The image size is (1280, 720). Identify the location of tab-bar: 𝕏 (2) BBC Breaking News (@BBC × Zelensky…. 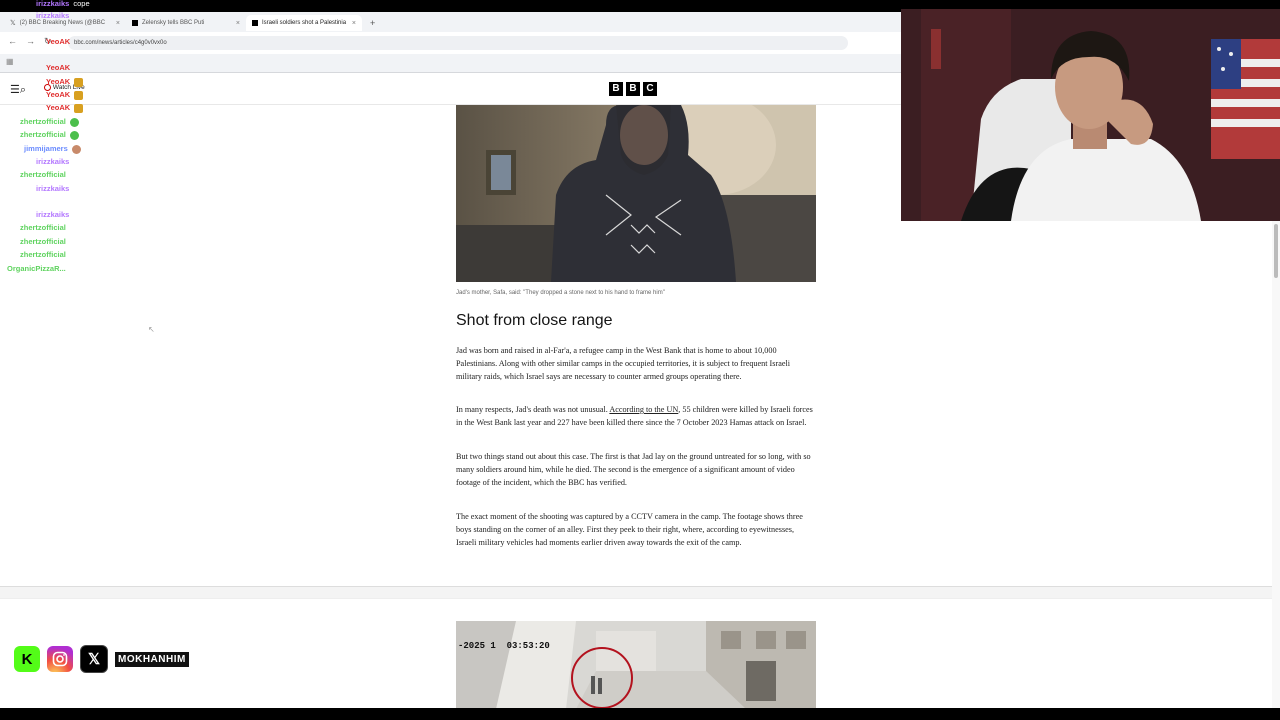
(450, 22).